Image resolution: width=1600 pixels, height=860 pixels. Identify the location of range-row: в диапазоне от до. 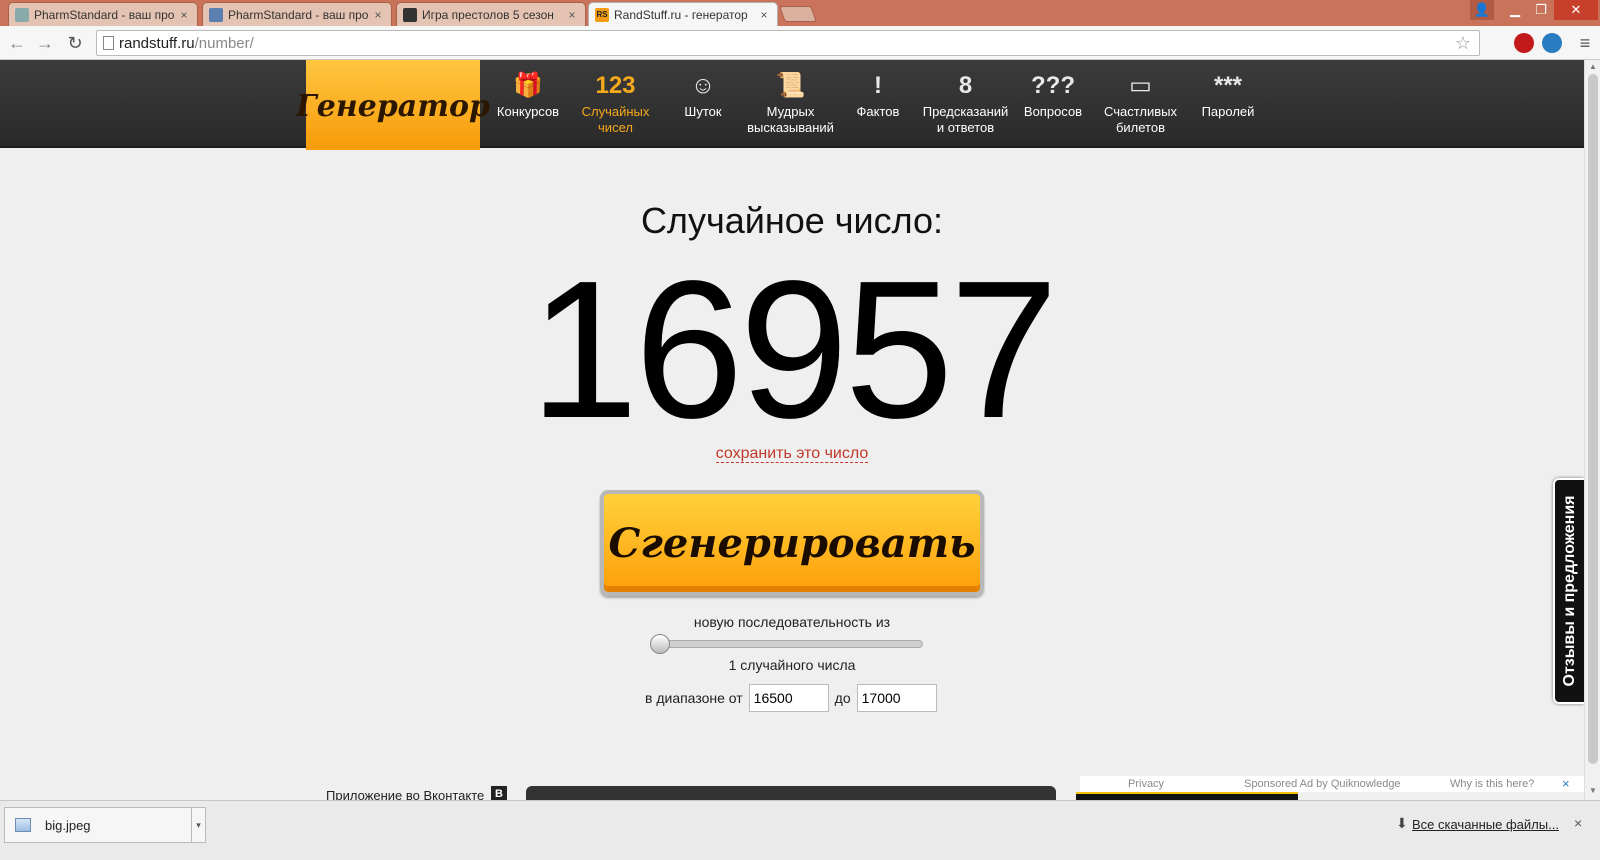
(794, 698).